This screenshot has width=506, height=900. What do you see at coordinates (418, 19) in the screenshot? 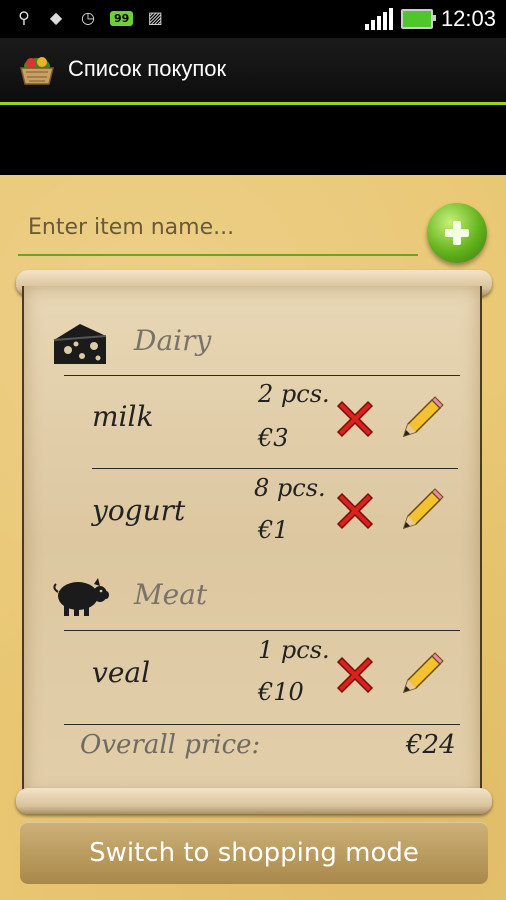
I see `battery-icon` at bounding box center [418, 19].